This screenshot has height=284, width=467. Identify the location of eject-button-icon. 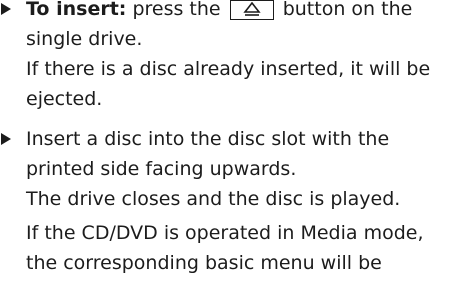
(251, 10).